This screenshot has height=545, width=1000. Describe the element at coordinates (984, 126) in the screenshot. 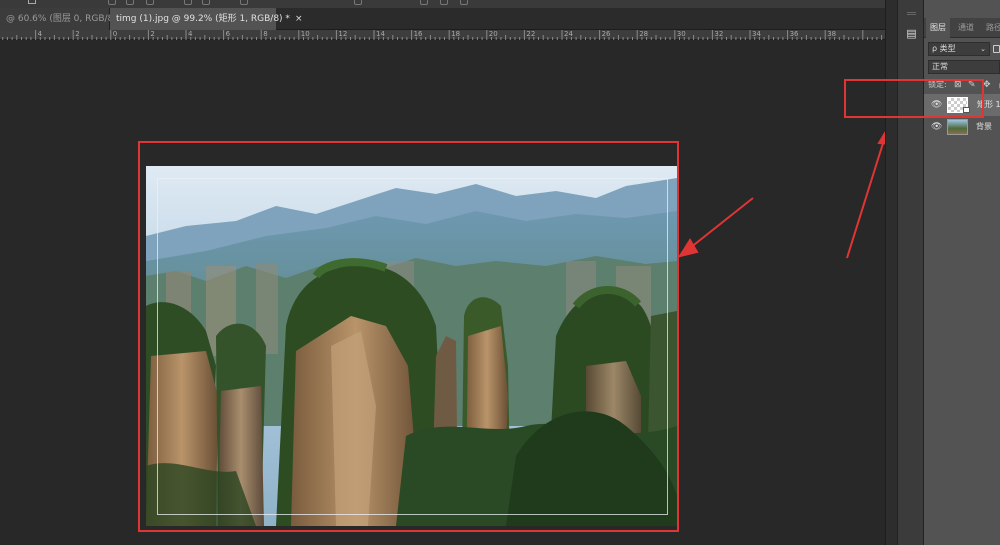

I see `layer-name: 背景` at that location.